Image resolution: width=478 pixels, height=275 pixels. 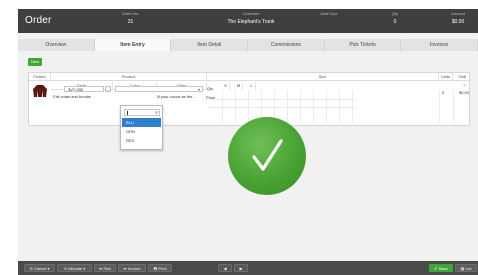 I want to click on qty-label: Qty, so click(x=395, y=13).